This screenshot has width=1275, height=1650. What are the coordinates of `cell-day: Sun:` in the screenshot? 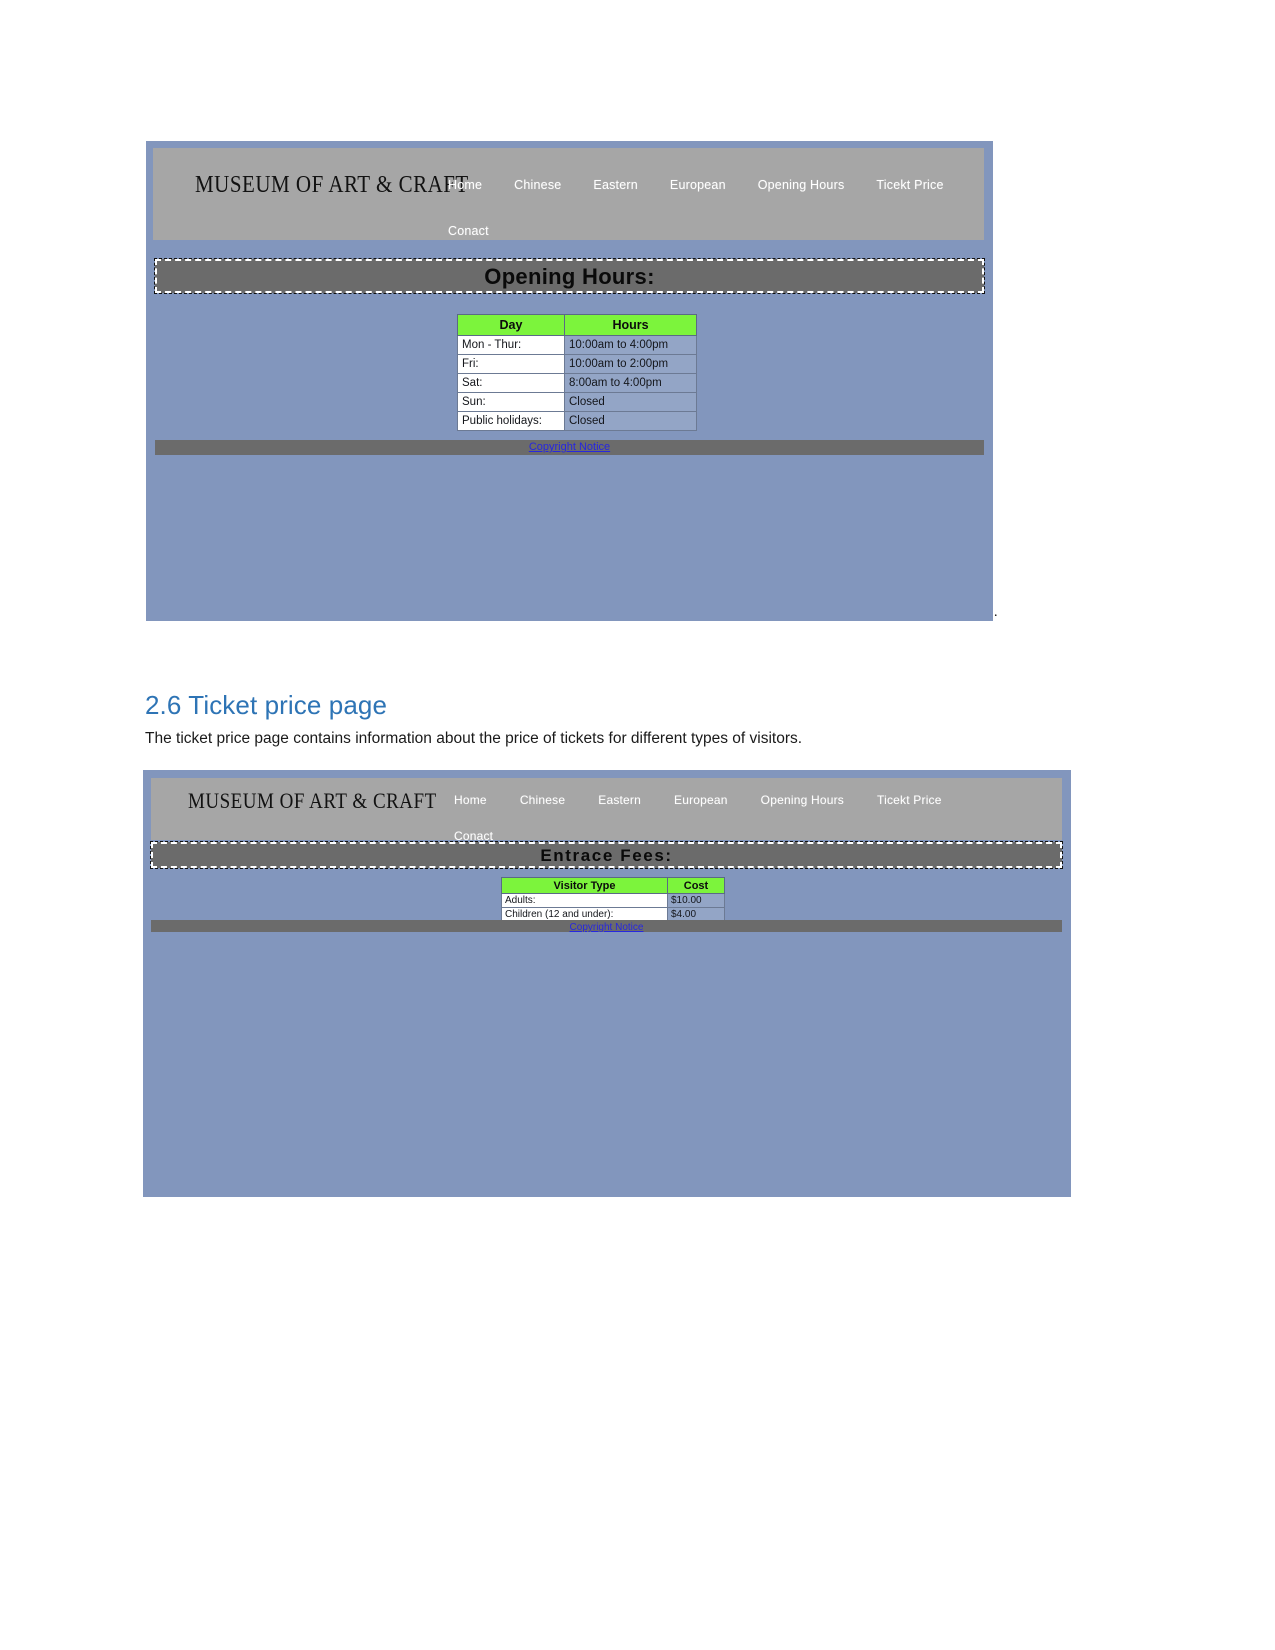 It's located at (511, 402).